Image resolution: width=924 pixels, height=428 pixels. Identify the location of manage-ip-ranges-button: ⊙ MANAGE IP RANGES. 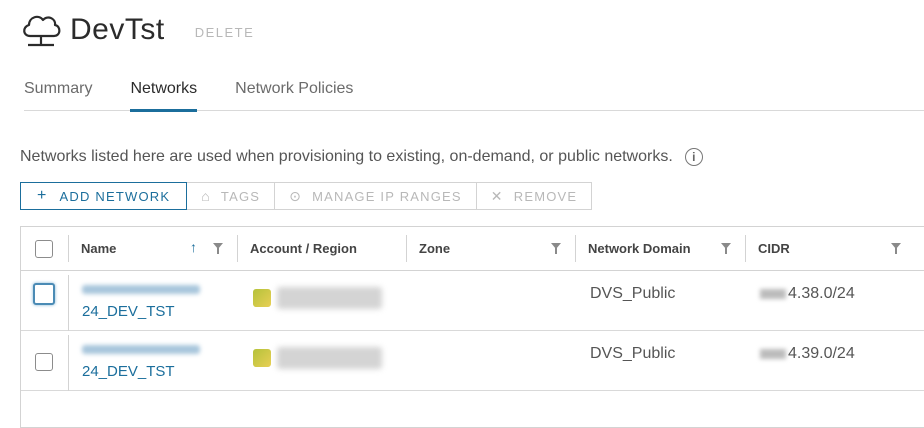
(376, 196).